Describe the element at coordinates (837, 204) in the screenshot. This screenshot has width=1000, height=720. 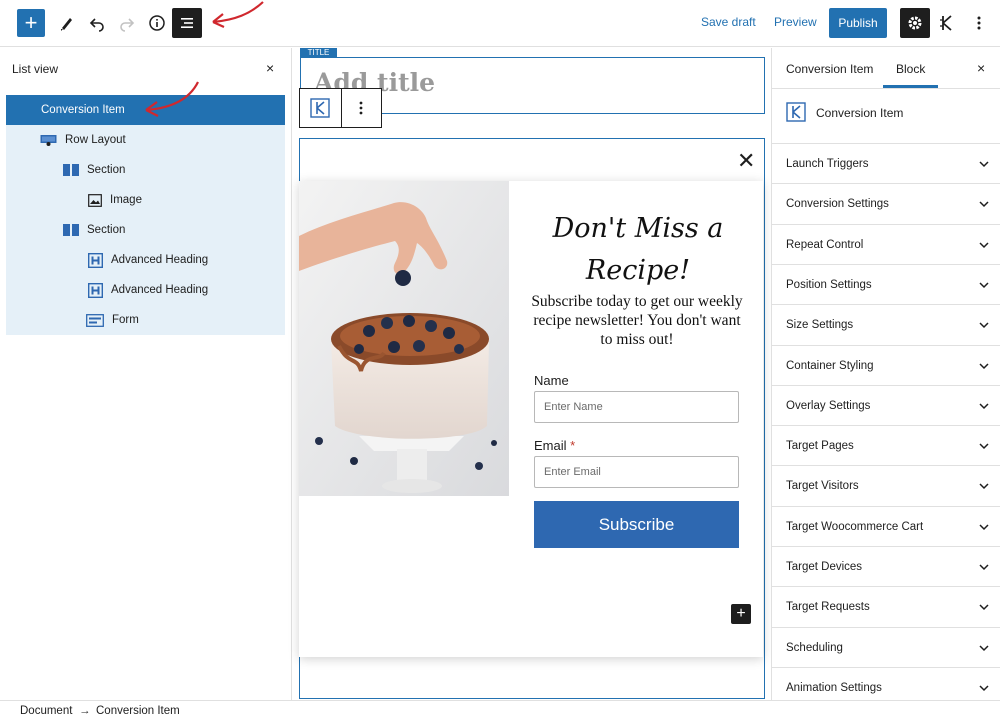
I see `panel-section-label: Conversion Settings` at that location.